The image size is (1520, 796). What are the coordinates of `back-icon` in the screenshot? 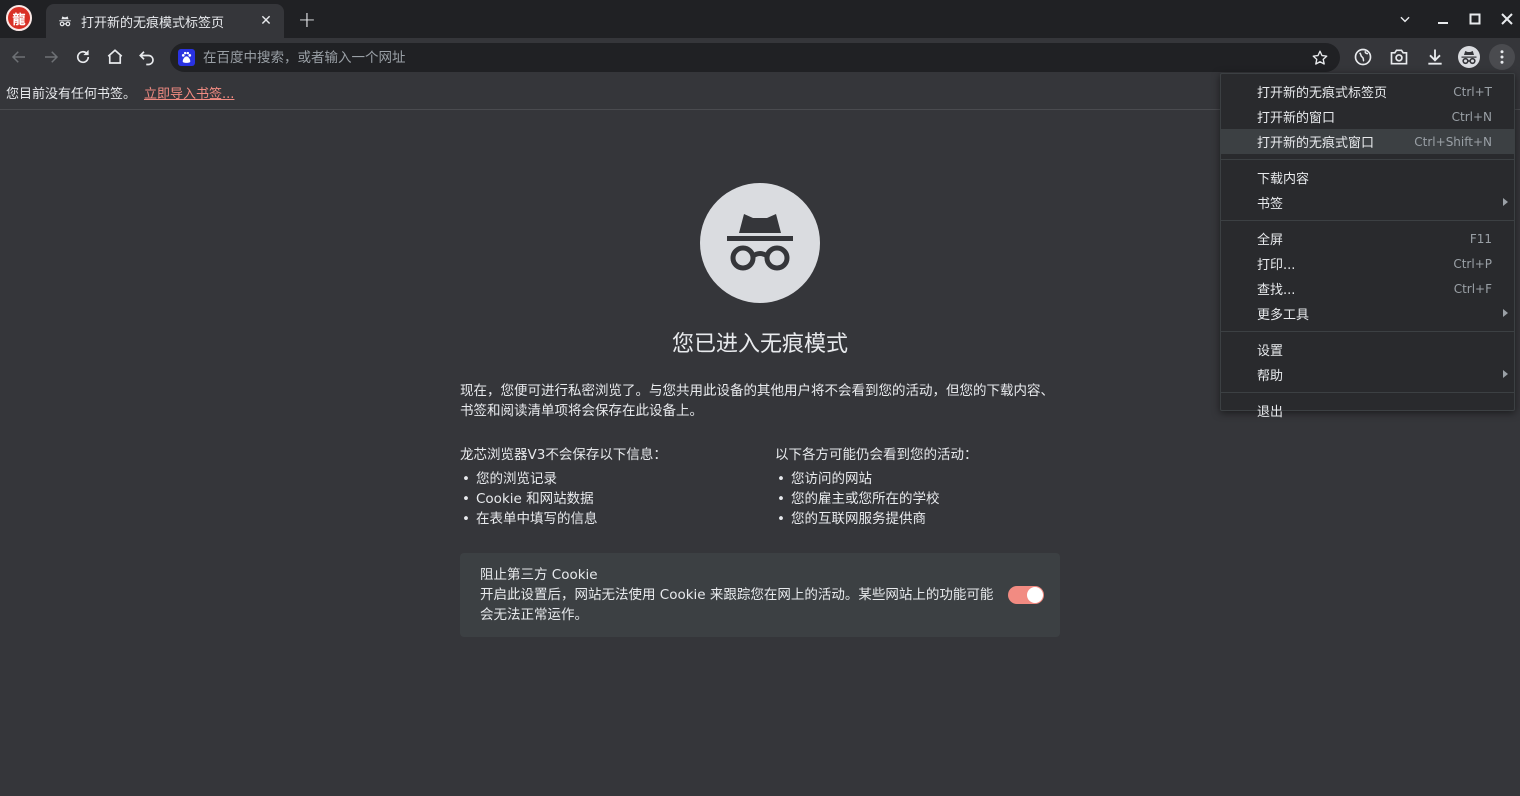 It's located at (19, 57).